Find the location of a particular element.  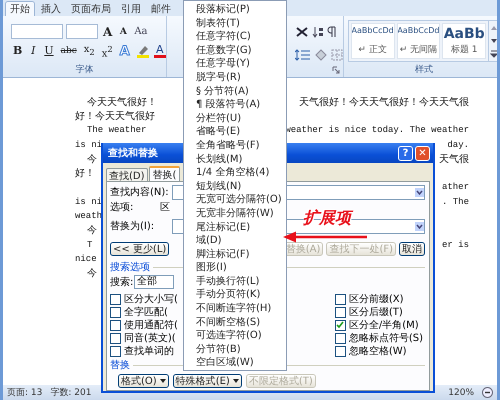

ribbon-tab: 引用 is located at coordinates (131, 8).